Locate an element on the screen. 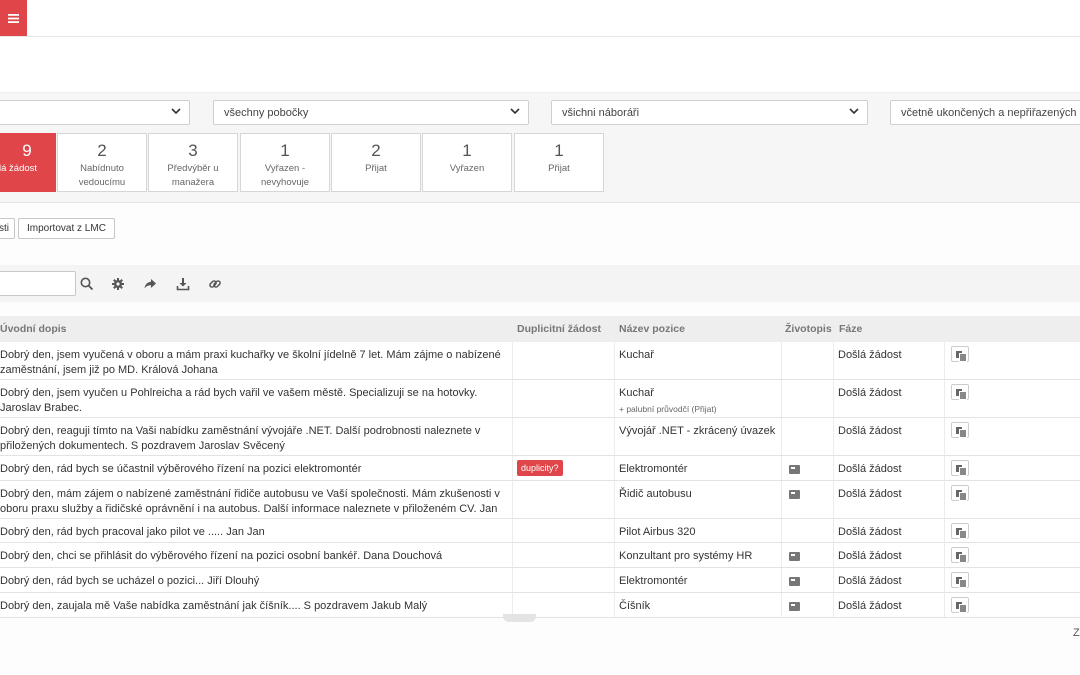 The width and height of the screenshot is (1080, 675). scroll-handle is located at coordinates (519, 618).